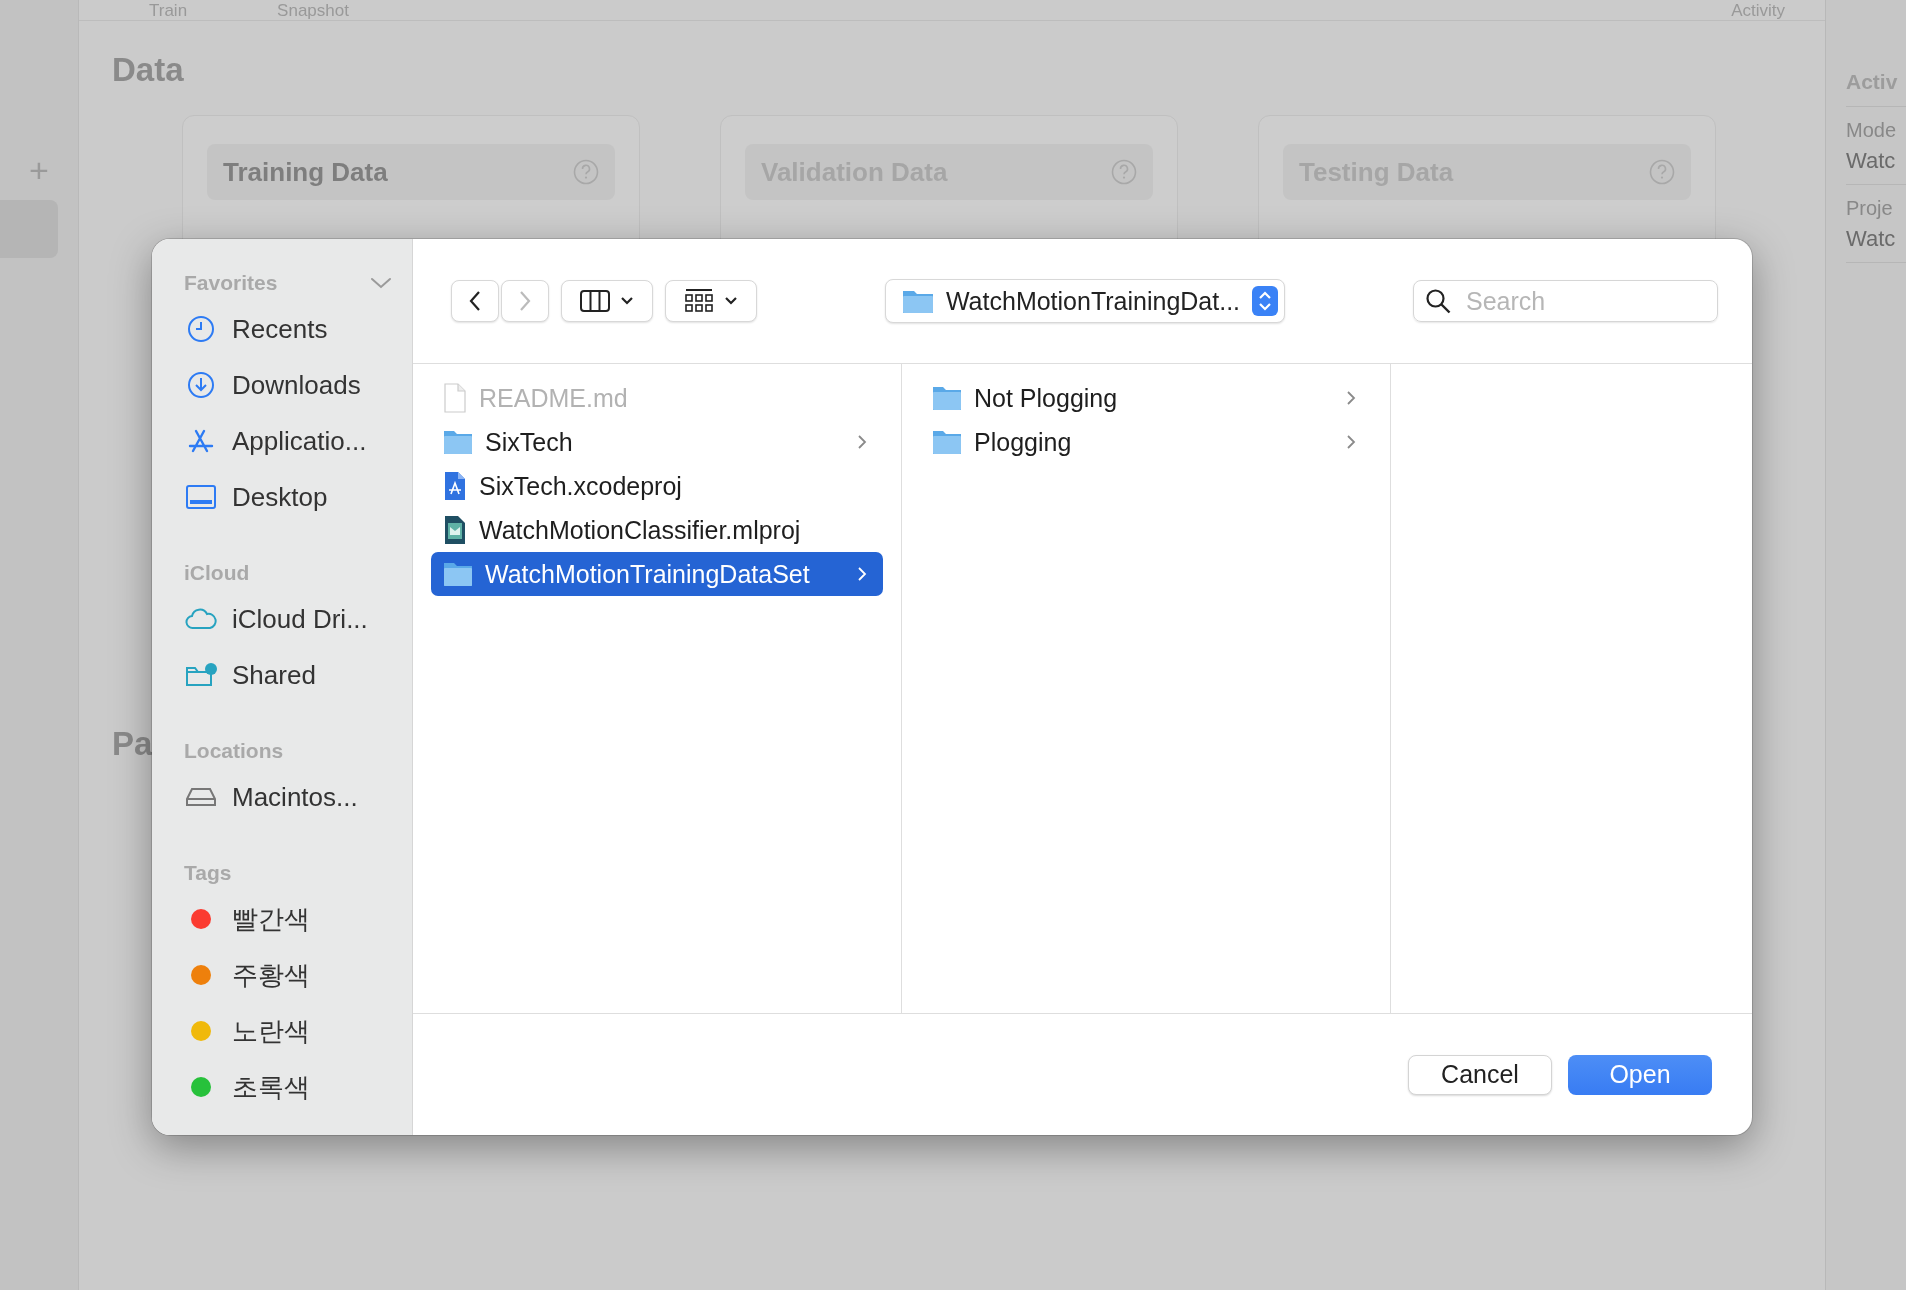  What do you see at coordinates (271, 919) in the screenshot?
I see `sidebar-item-label: 빨간색` at bounding box center [271, 919].